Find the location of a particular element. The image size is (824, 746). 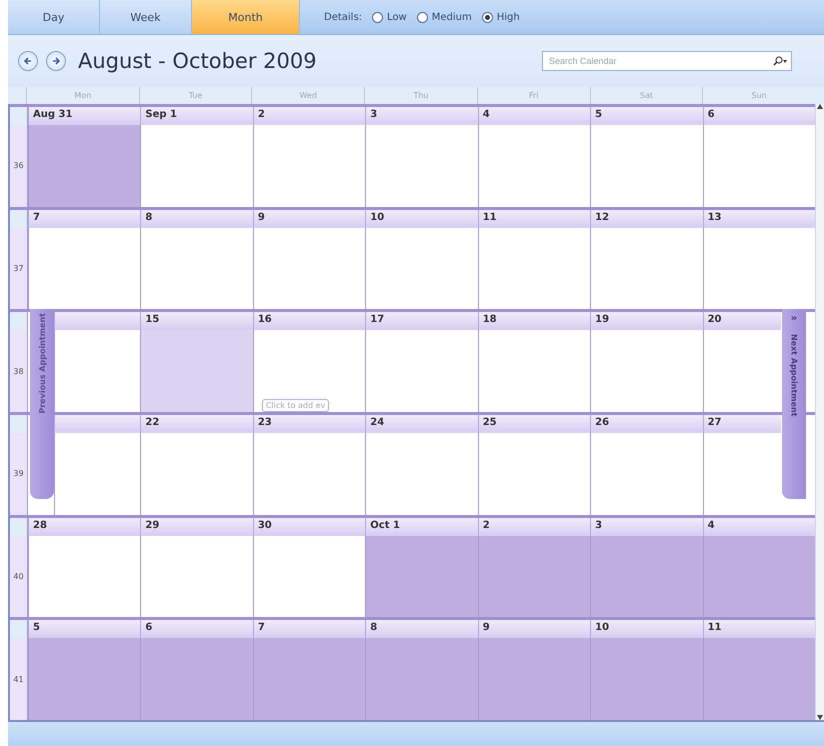

weekday-label: Fri is located at coordinates (533, 95).